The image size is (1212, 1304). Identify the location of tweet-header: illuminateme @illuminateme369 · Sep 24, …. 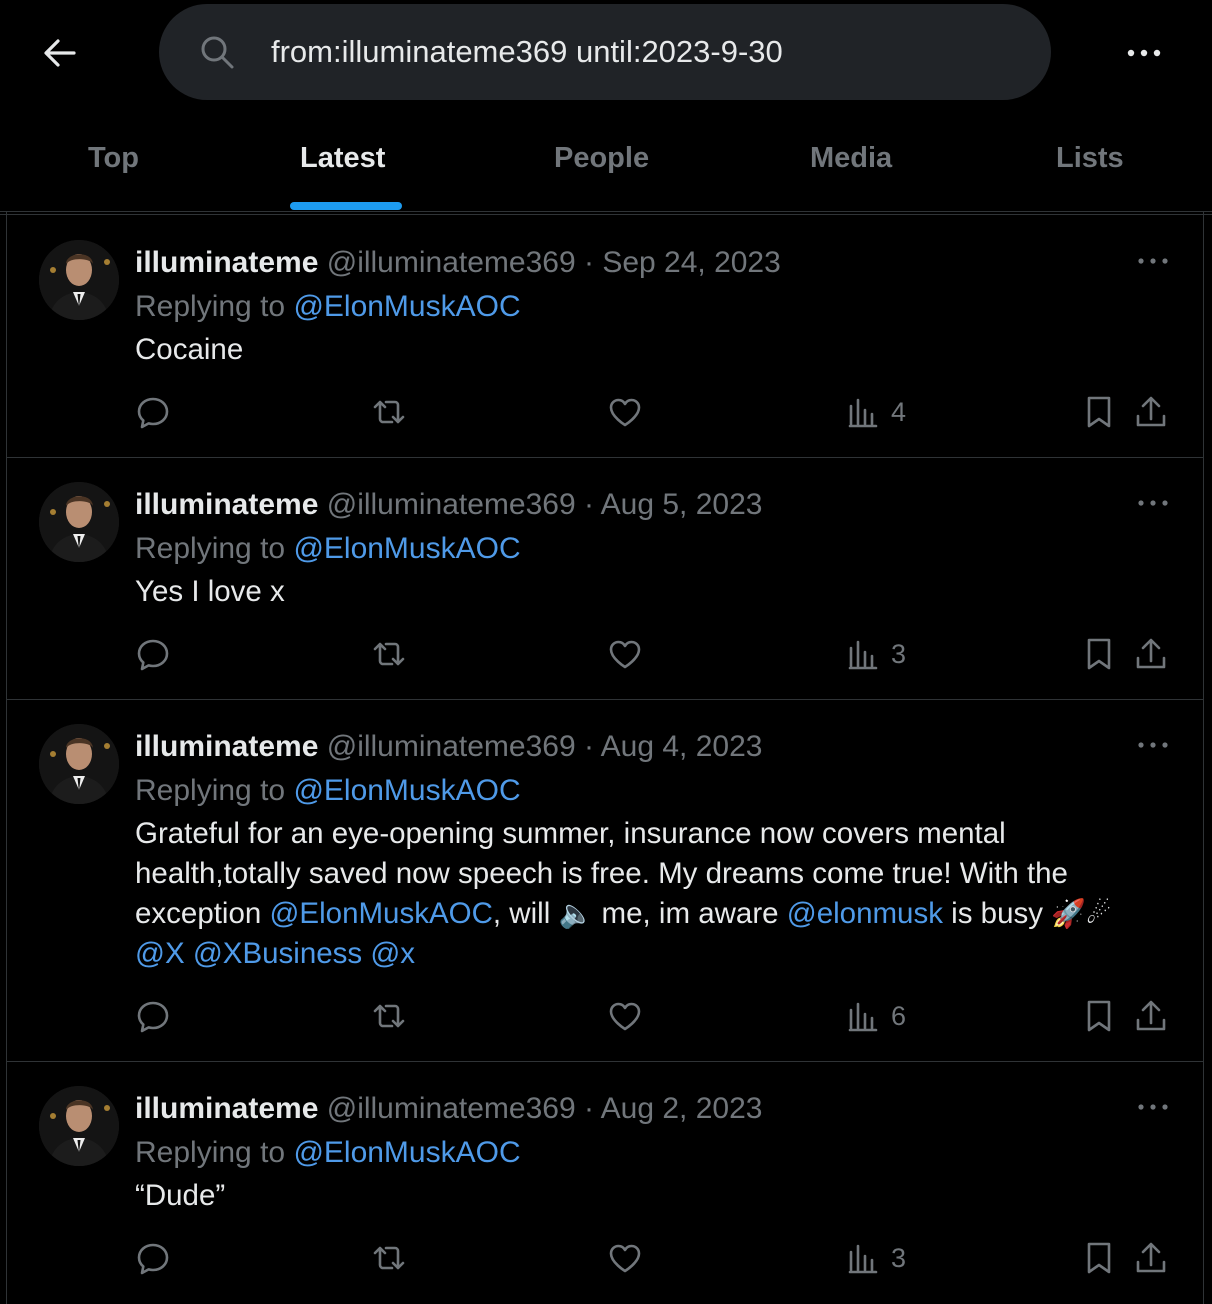
(458, 263).